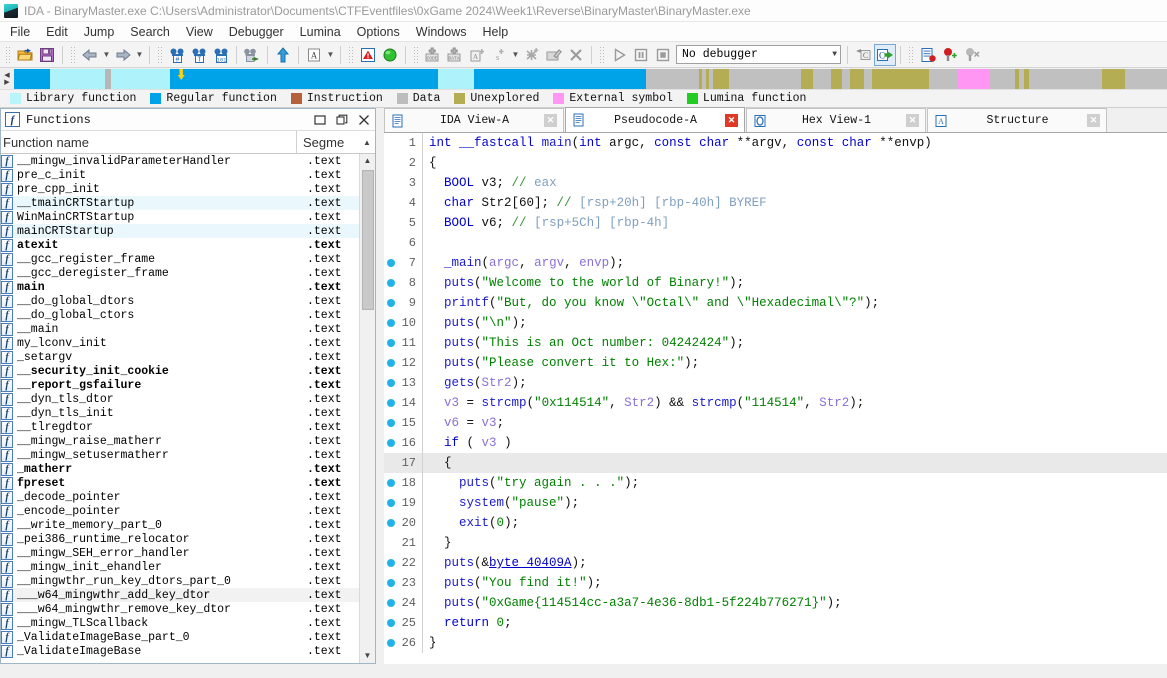 The image size is (1167, 678). I want to click on menu-item-edit: Edit, so click(57, 32).